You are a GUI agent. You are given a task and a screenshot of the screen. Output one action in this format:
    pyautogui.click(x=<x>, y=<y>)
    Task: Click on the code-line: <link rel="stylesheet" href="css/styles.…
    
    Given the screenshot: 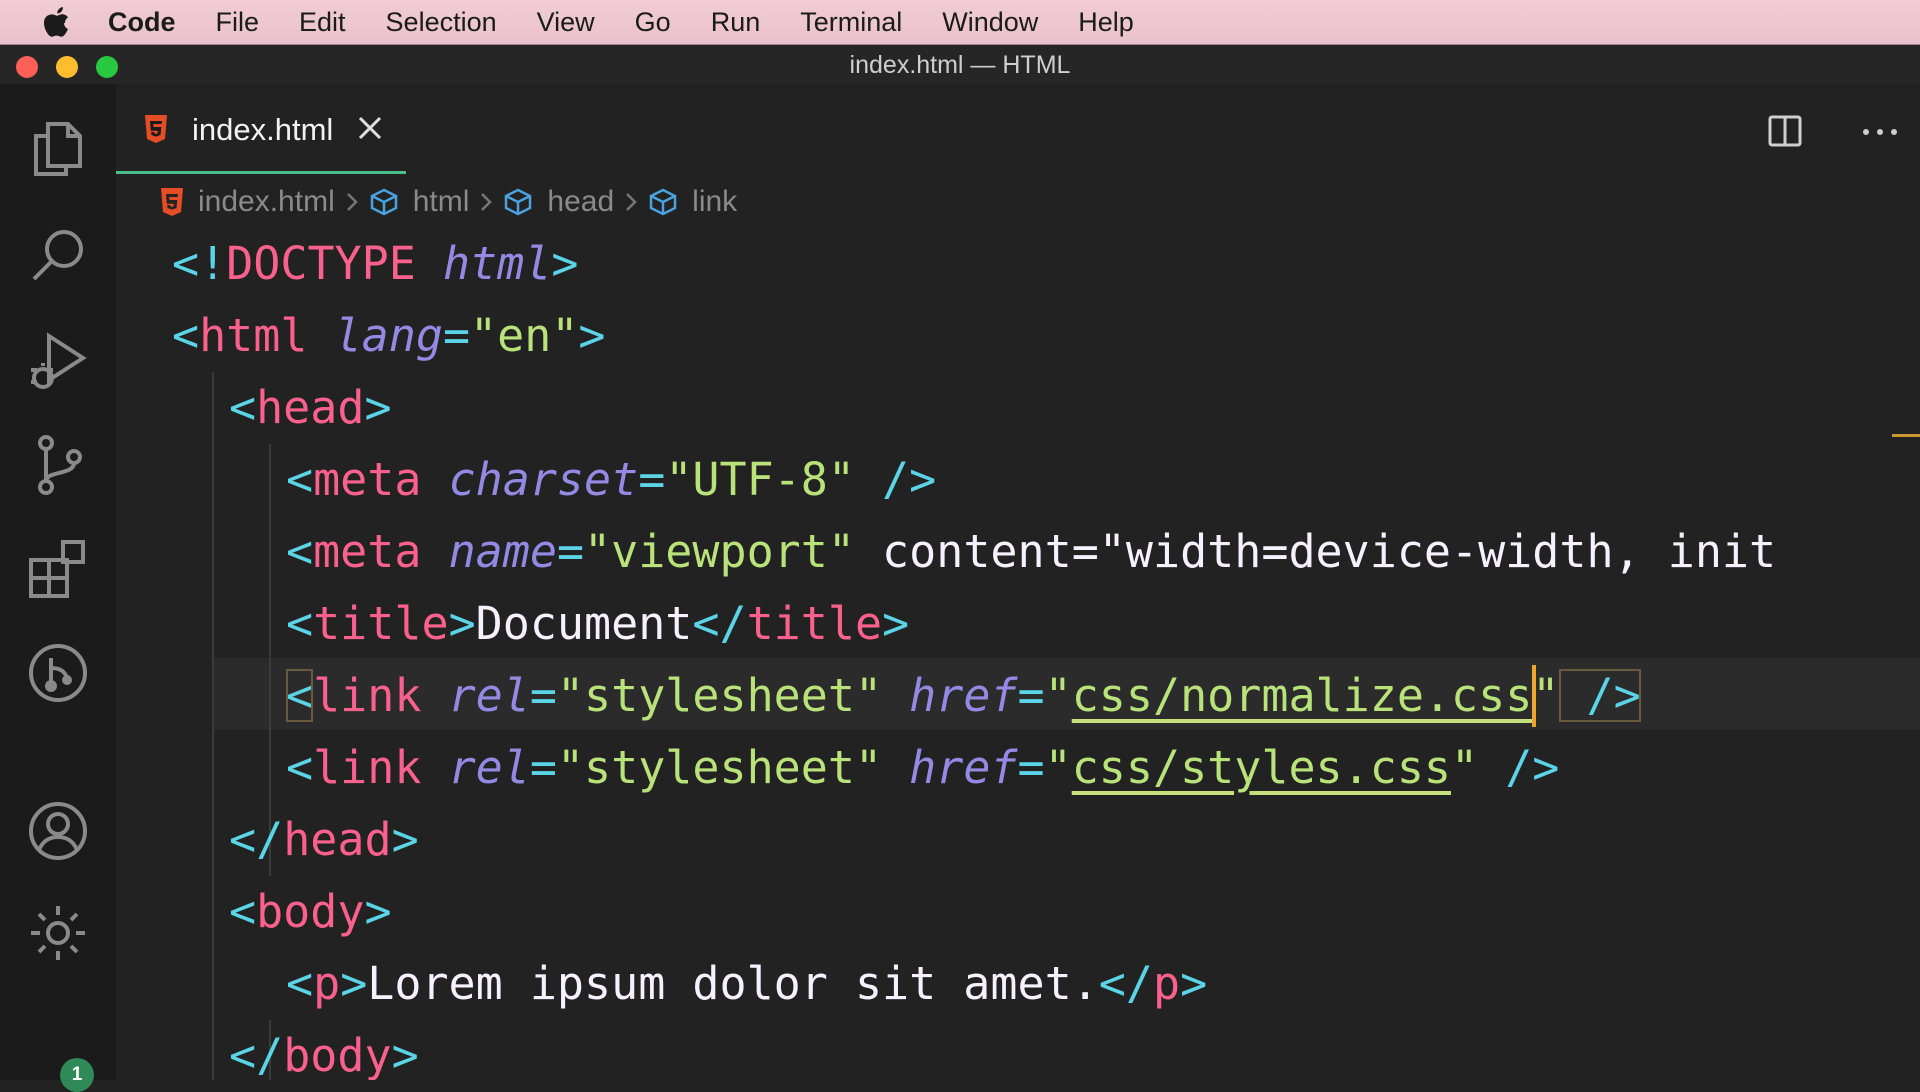 What is the action you would take?
    pyautogui.click(x=922, y=768)
    